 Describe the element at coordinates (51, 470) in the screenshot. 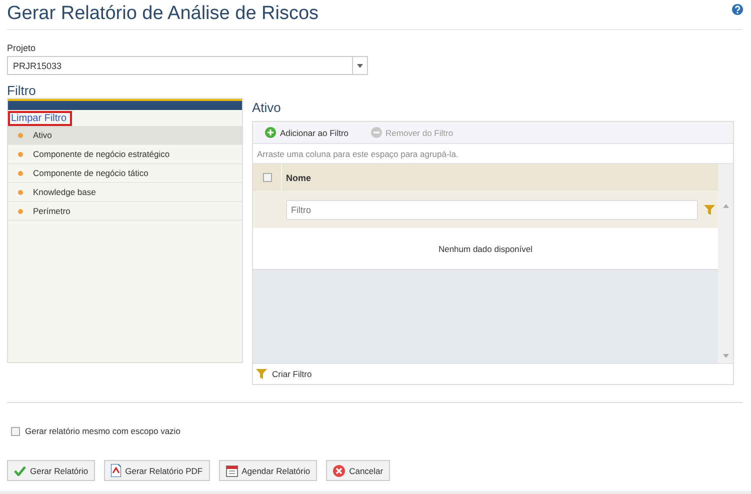

I see `action-button: Gerar Relatório` at that location.